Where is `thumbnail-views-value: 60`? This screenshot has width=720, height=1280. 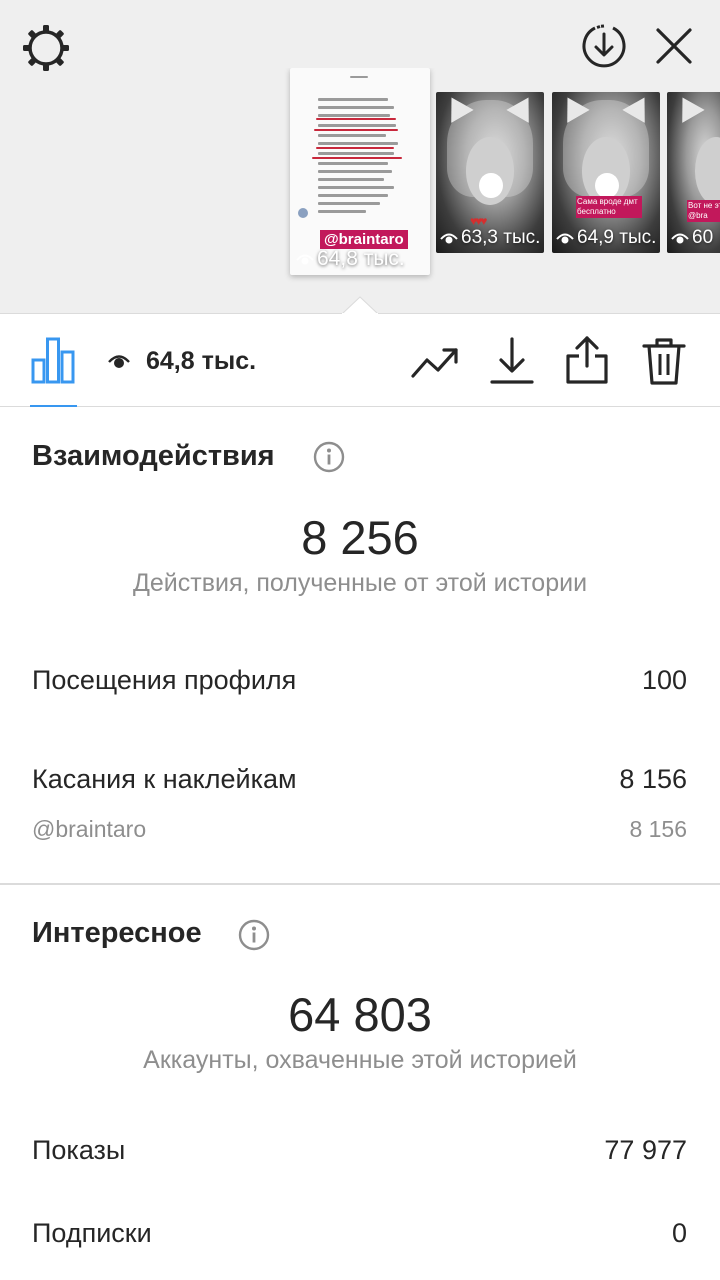 thumbnail-views-value: 60 is located at coordinates (703, 237).